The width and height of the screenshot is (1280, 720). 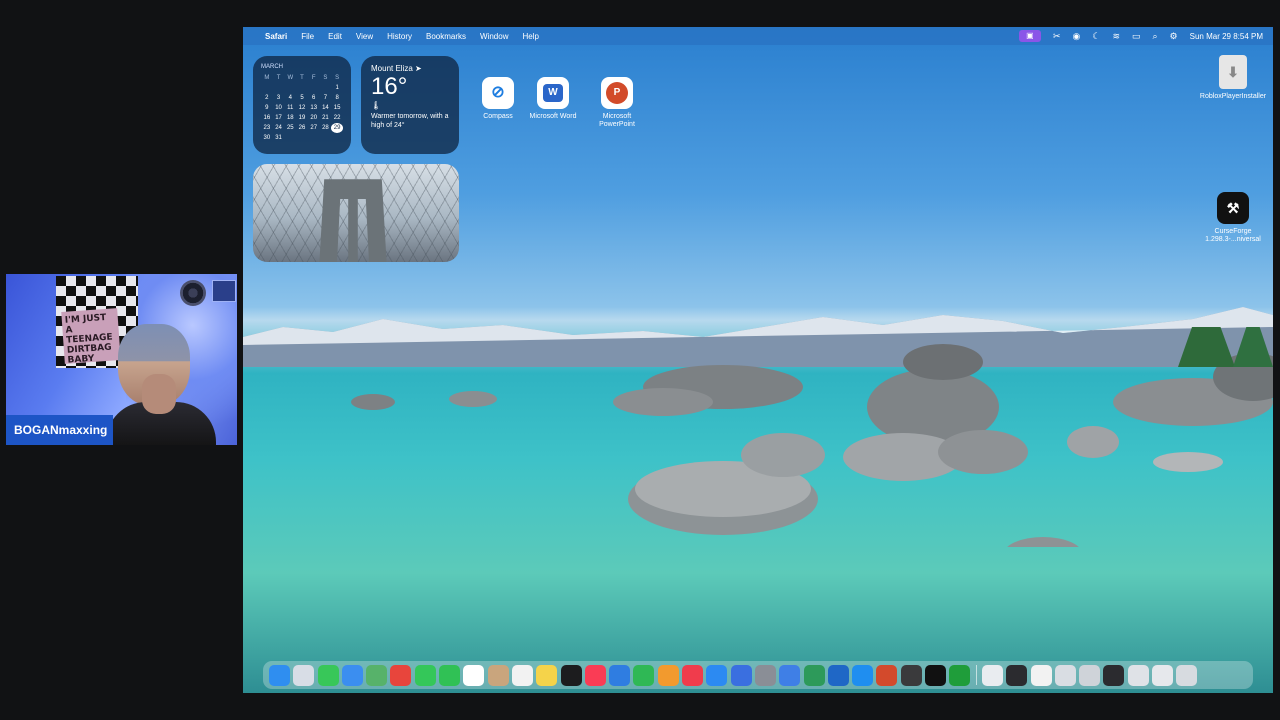 I want to click on calendar-day: 3, so click(x=278, y=98).